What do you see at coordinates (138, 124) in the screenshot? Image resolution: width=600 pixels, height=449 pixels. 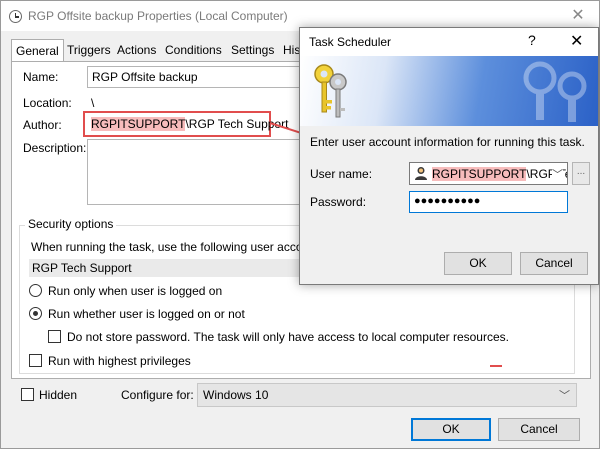 I see `author-domain: RGPITSUPPORT` at bounding box center [138, 124].